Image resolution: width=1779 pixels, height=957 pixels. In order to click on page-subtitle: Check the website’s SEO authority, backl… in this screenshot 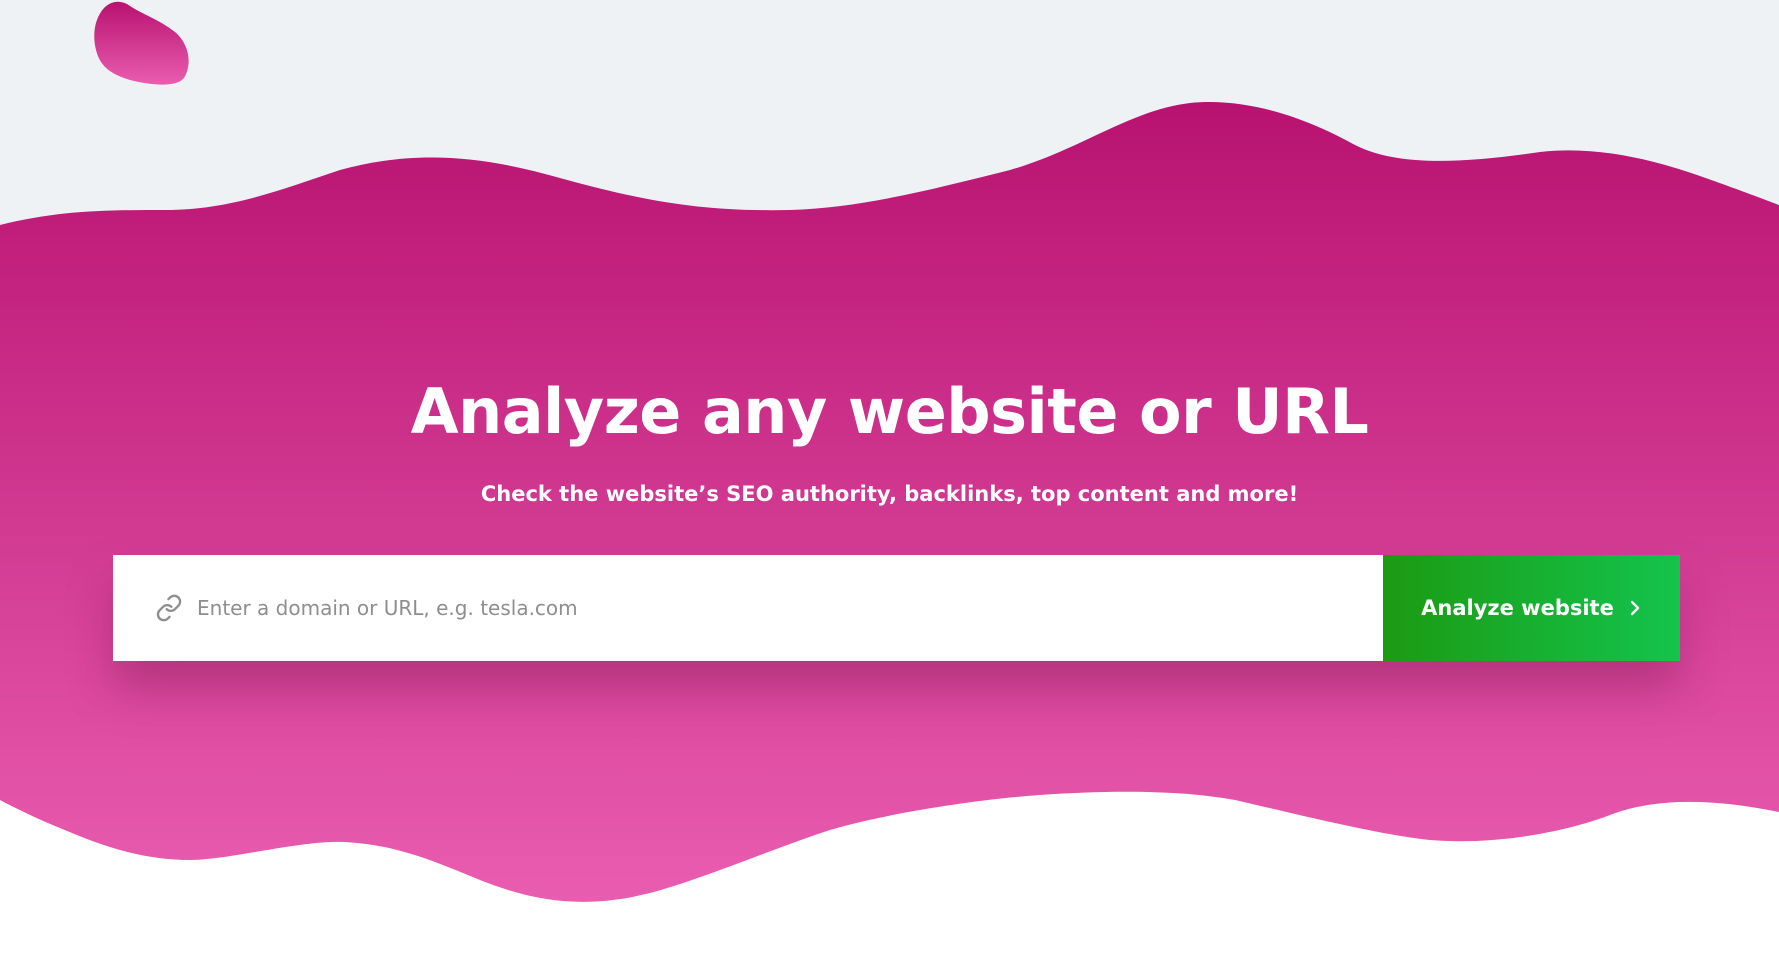, I will do `click(889, 494)`.